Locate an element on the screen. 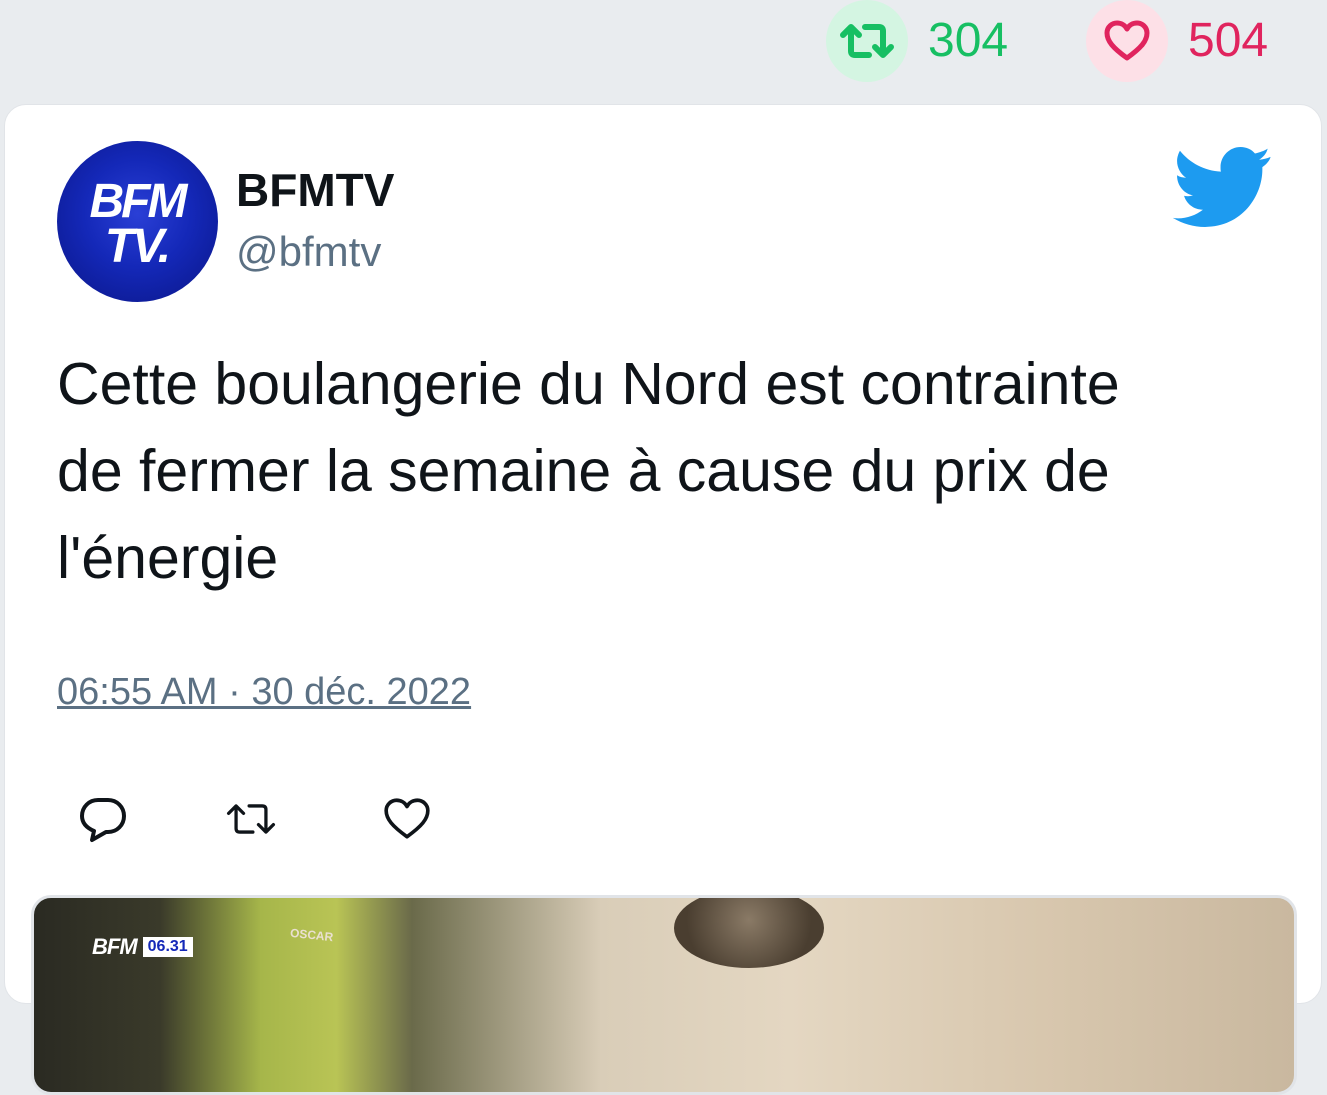  tweet-timestamp: 06:55 AM · 30 déc. 2022 is located at coordinates (264, 692).